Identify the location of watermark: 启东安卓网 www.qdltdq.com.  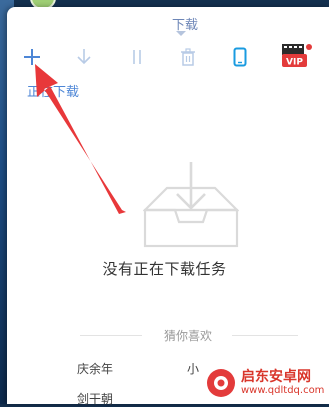
(267, 383).